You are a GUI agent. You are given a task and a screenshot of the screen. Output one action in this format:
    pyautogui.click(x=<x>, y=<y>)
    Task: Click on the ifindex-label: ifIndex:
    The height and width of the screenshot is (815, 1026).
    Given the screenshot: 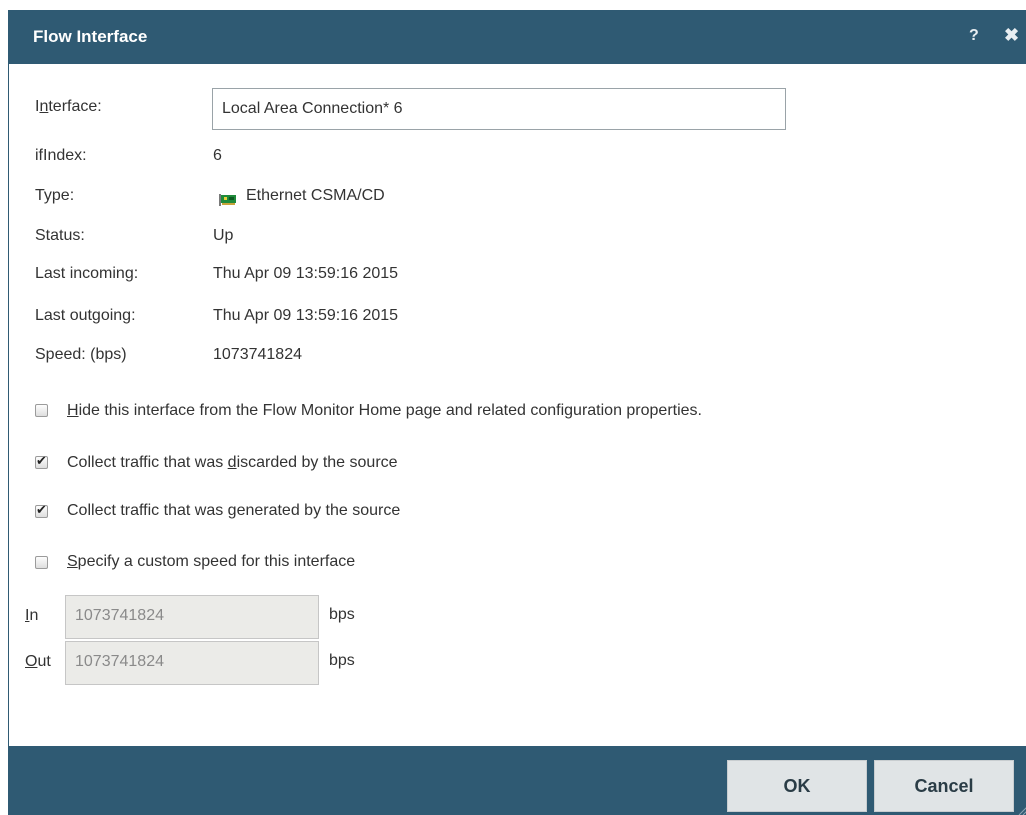 What is the action you would take?
    pyautogui.click(x=61, y=155)
    